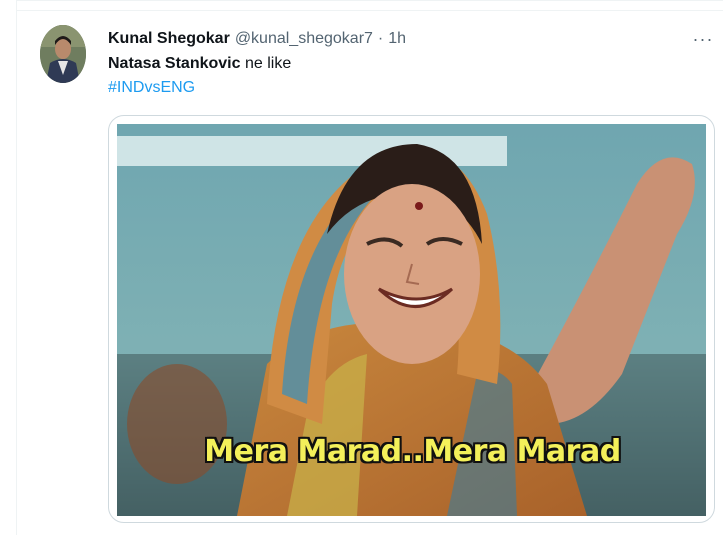 This screenshot has width=723, height=535. I want to click on ellipsis-icon: ···, so click(703, 38).